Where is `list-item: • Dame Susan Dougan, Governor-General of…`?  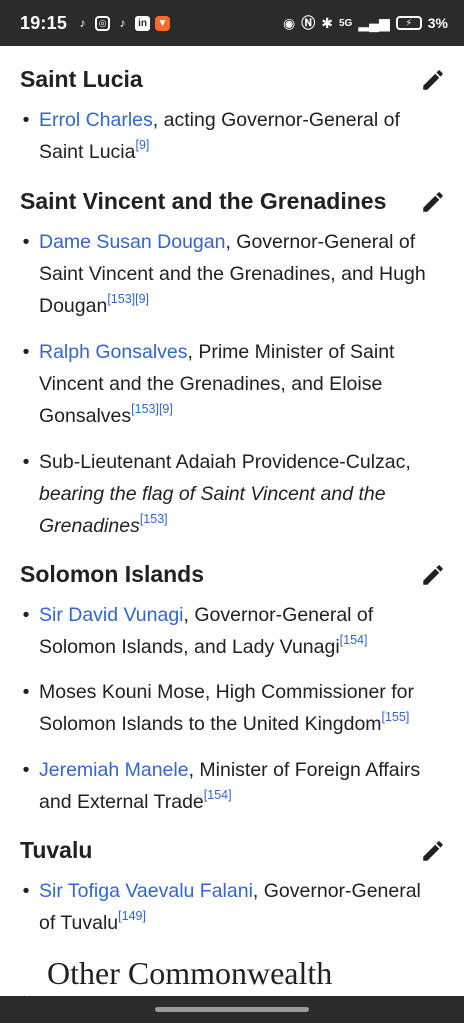 list-item: • Dame Susan Dougan, Governor-General of… is located at coordinates (230, 274).